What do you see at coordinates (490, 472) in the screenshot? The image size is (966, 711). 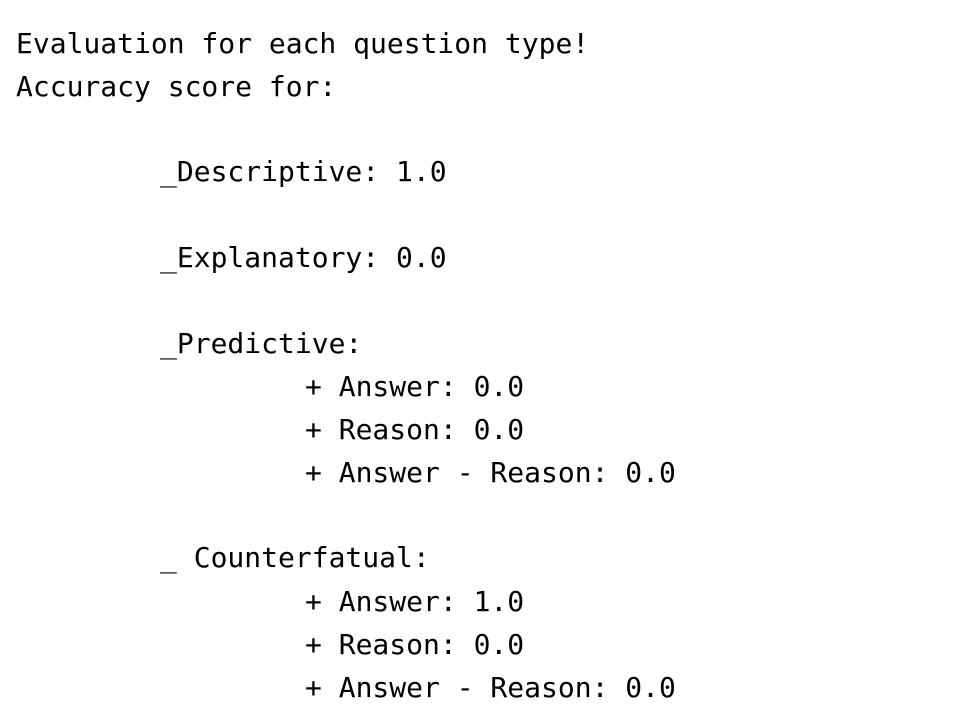 I see `predictive-answer-reason-score: + Answer - Reason: 0.0` at bounding box center [490, 472].